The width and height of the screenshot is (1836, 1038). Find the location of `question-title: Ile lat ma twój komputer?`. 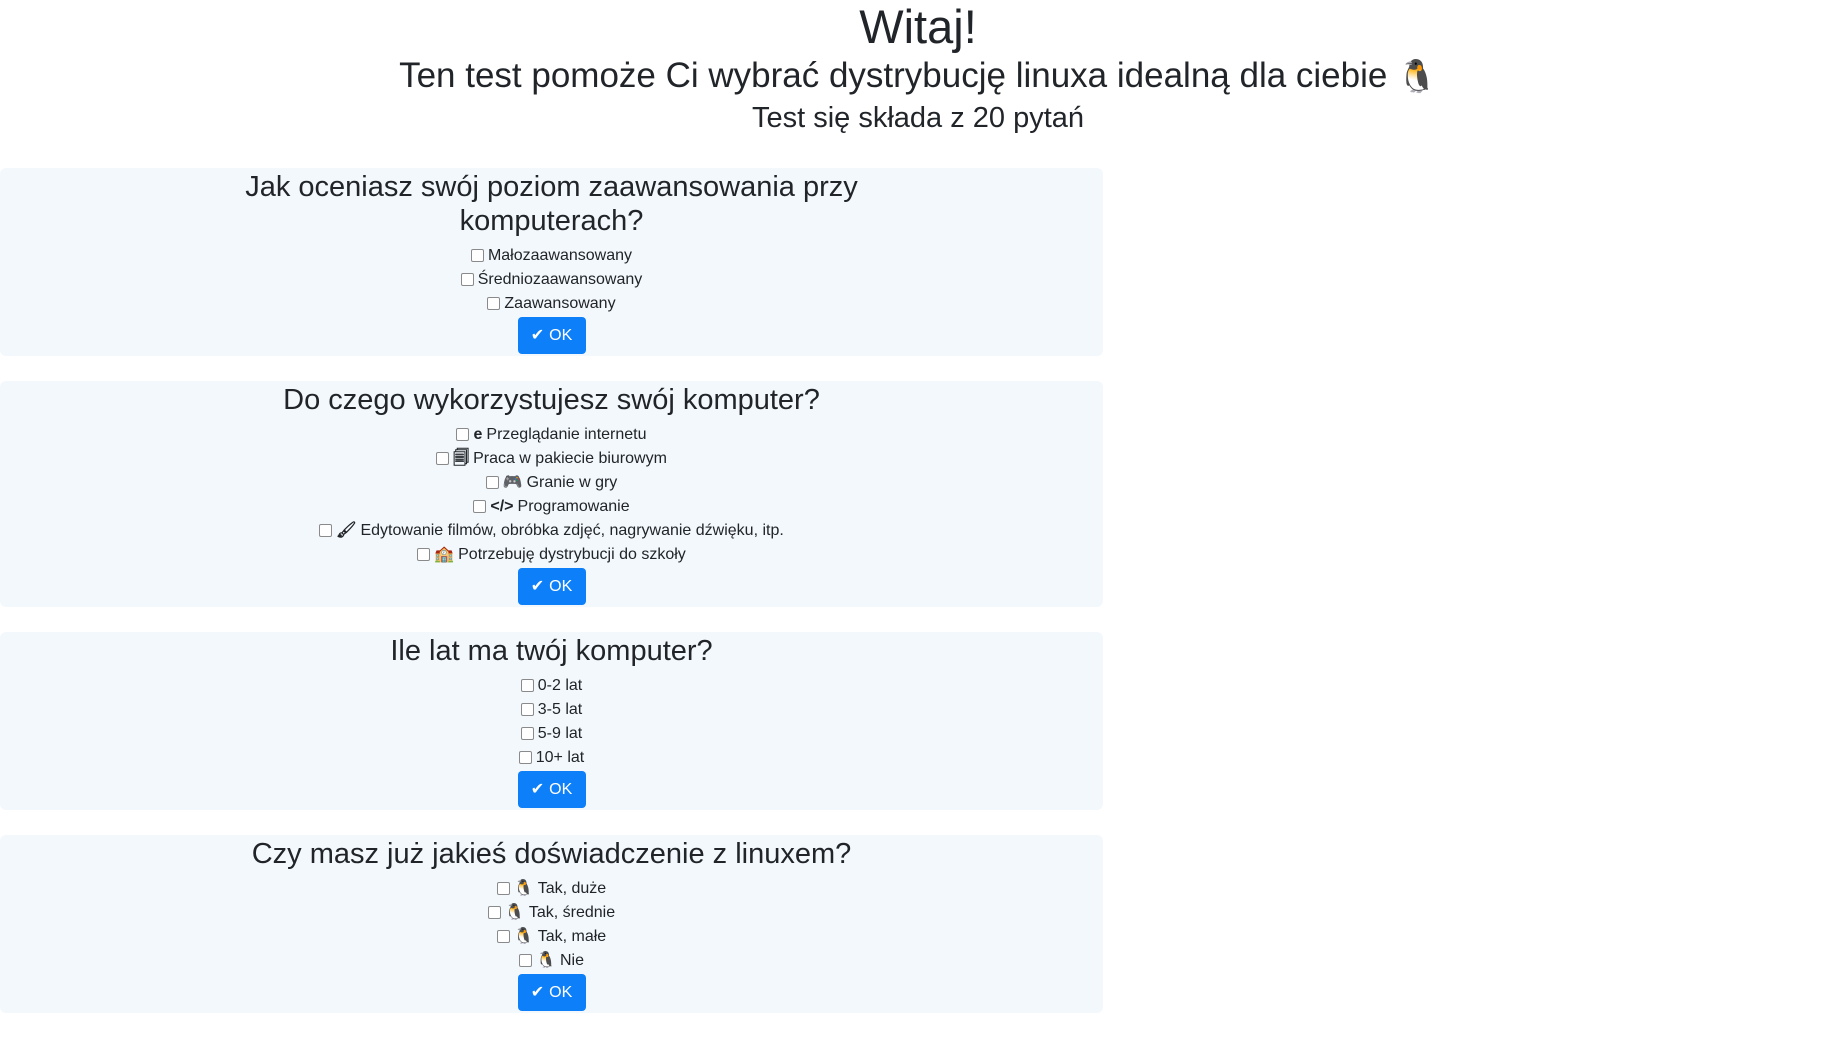

question-title: Ile lat ma twój komputer? is located at coordinates (551, 651).